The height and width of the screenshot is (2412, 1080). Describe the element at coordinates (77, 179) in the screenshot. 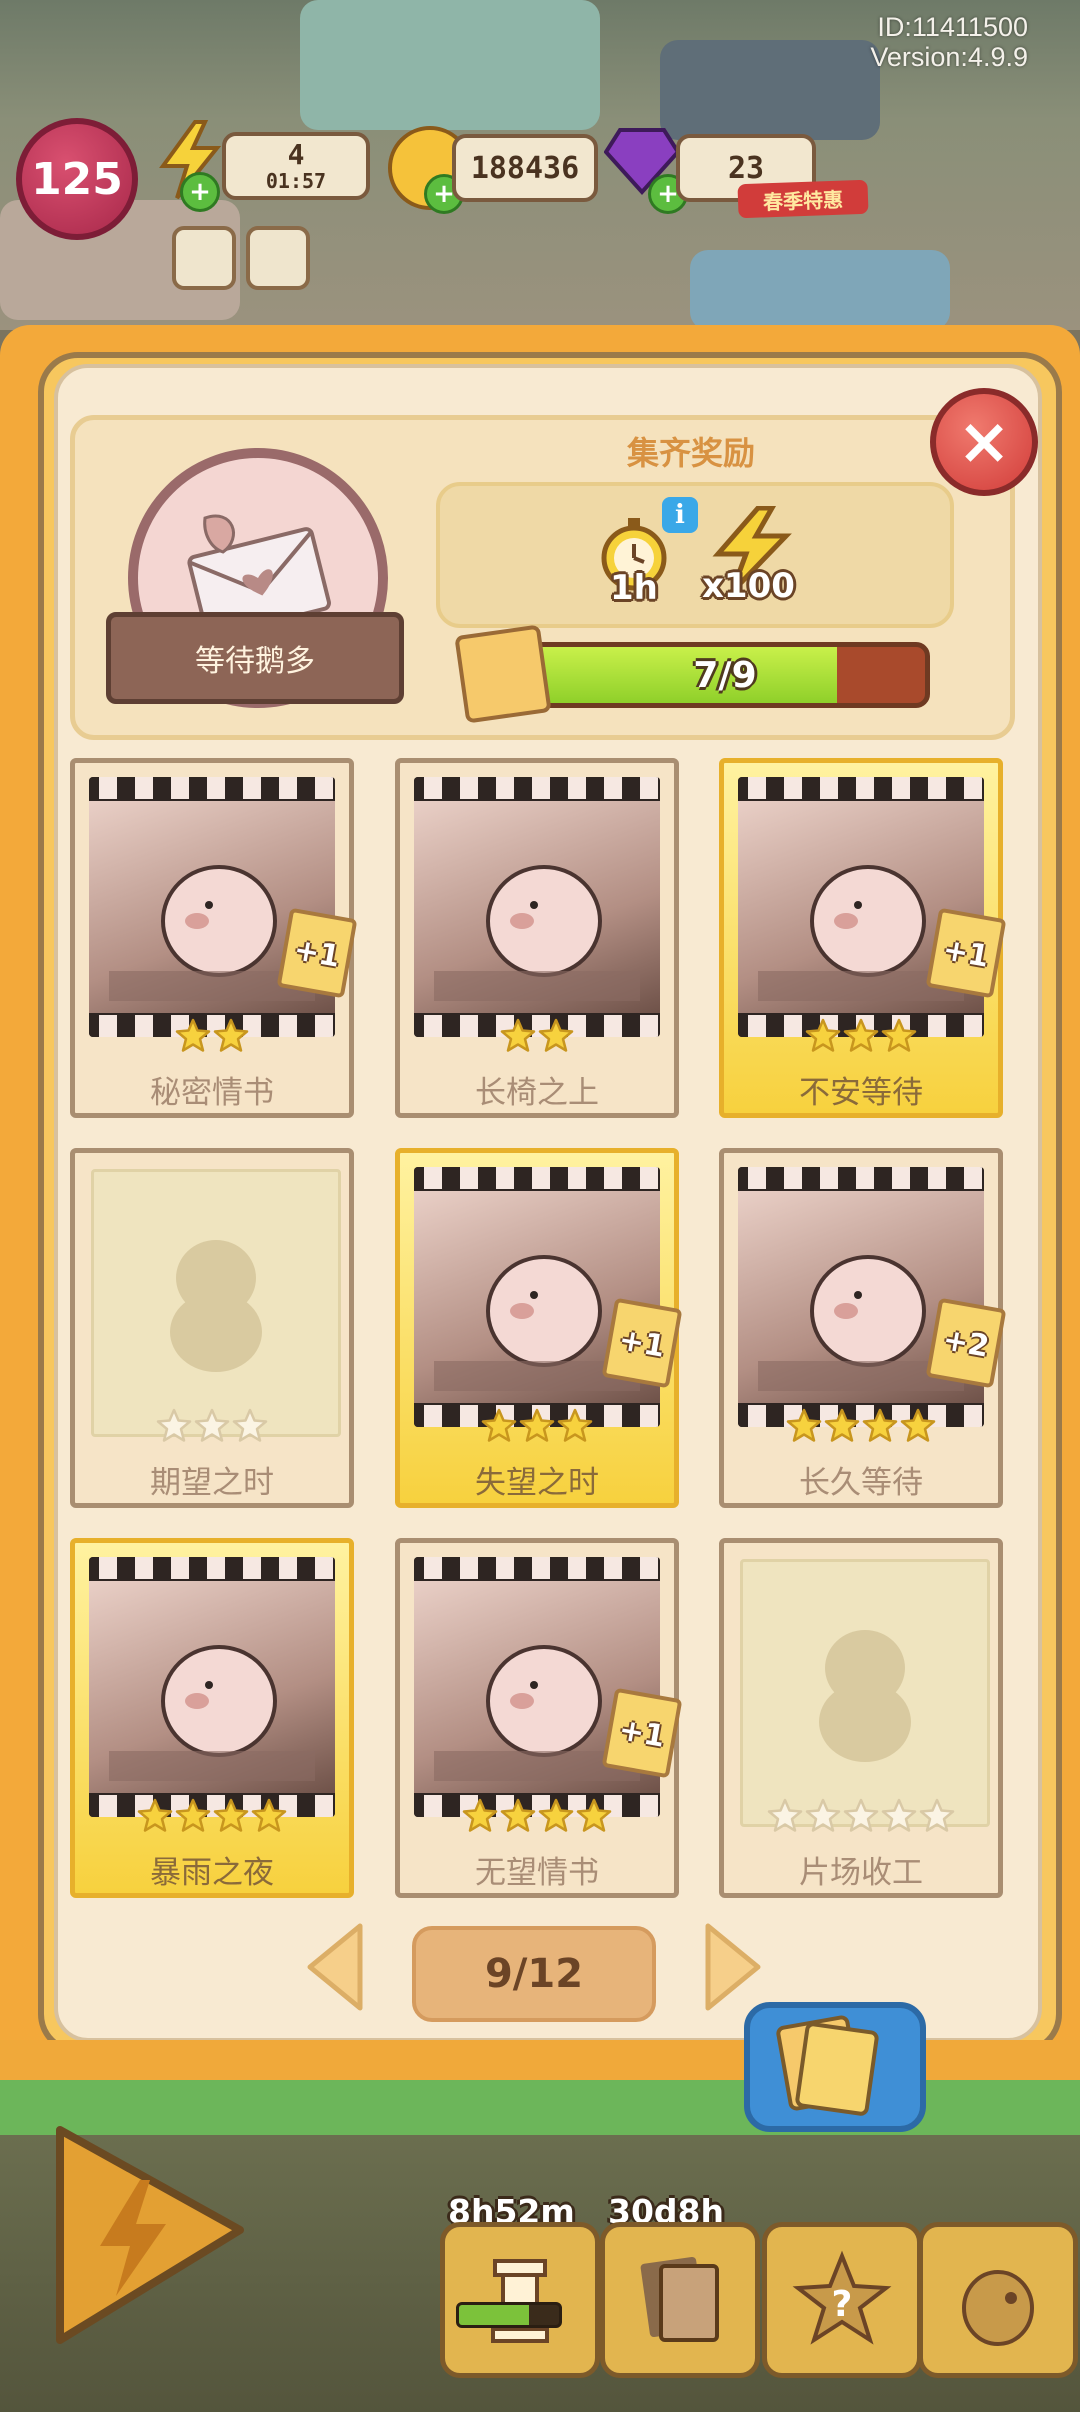

I see `player-level-badge: 125` at that location.